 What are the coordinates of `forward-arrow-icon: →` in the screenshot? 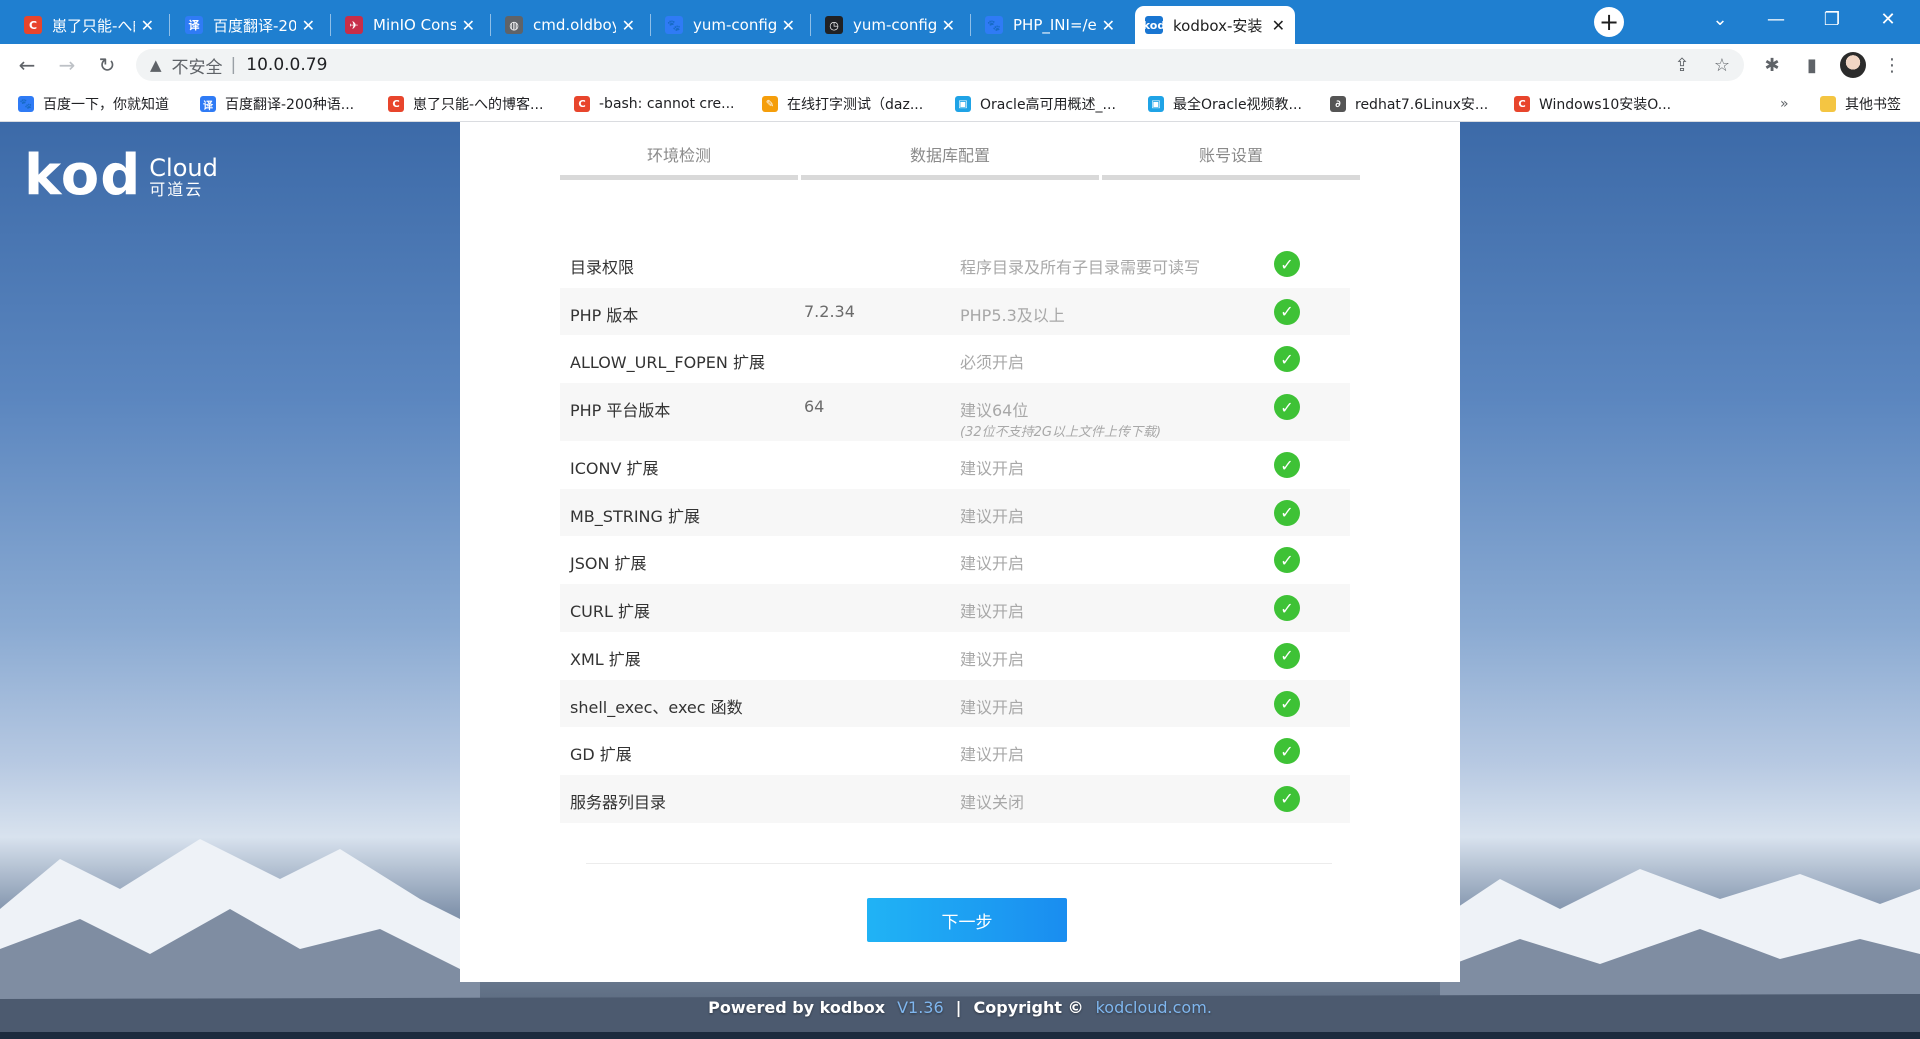 It's located at (67, 65).